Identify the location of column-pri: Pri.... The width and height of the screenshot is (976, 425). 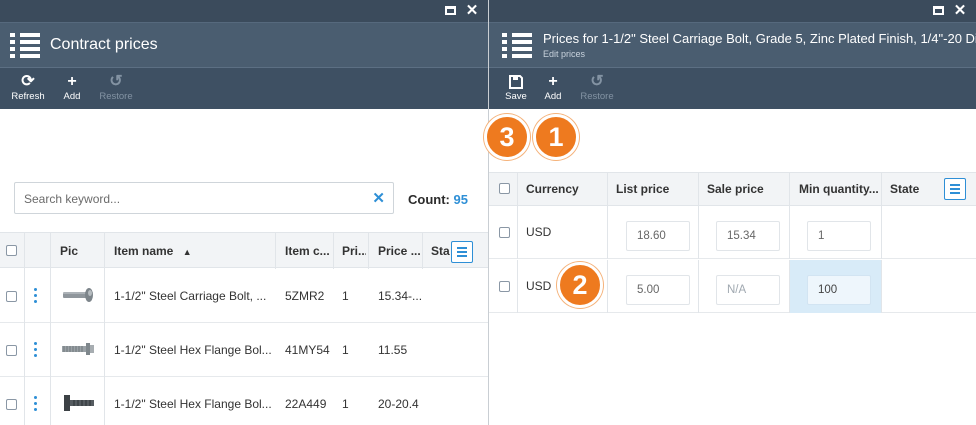
(354, 251).